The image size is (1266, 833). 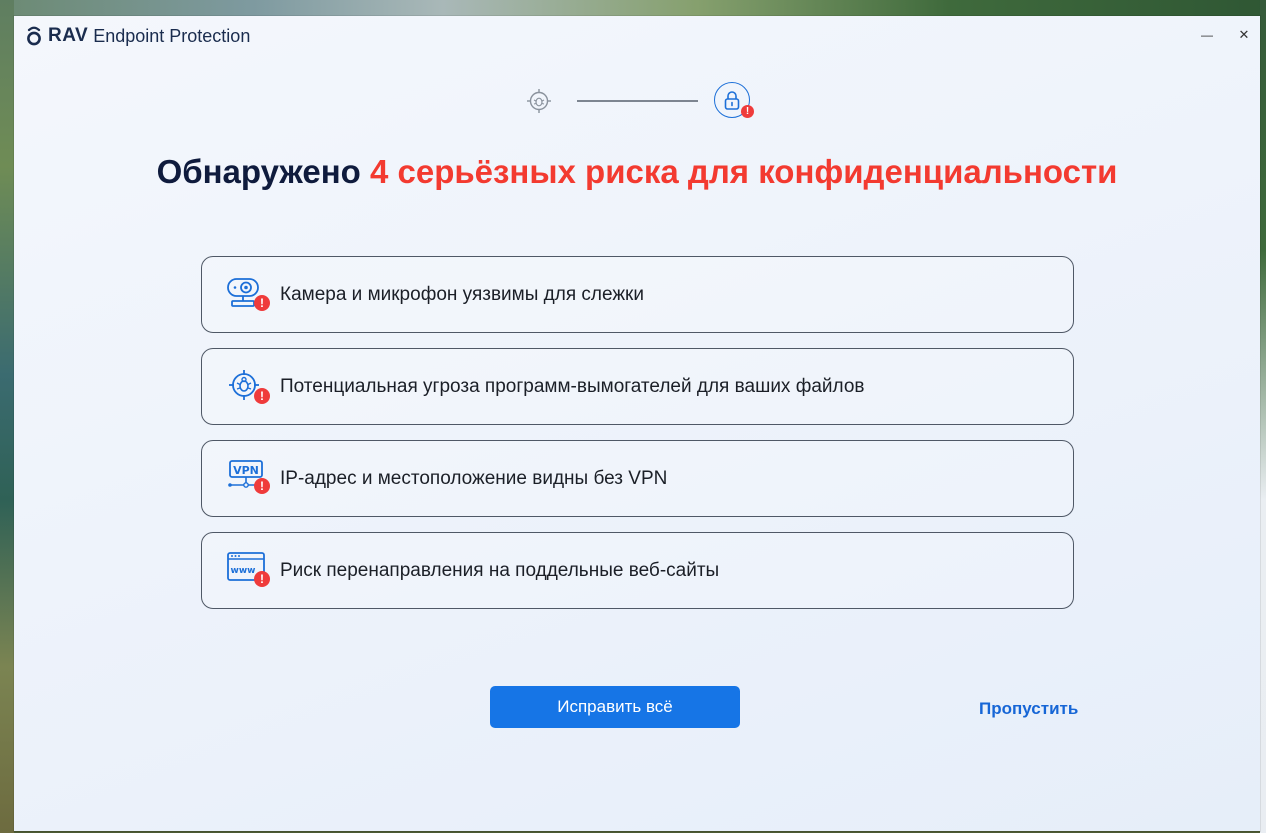 I want to click on risk-text: IP-адрес и местоположение видны без VPN, so click(x=474, y=478).